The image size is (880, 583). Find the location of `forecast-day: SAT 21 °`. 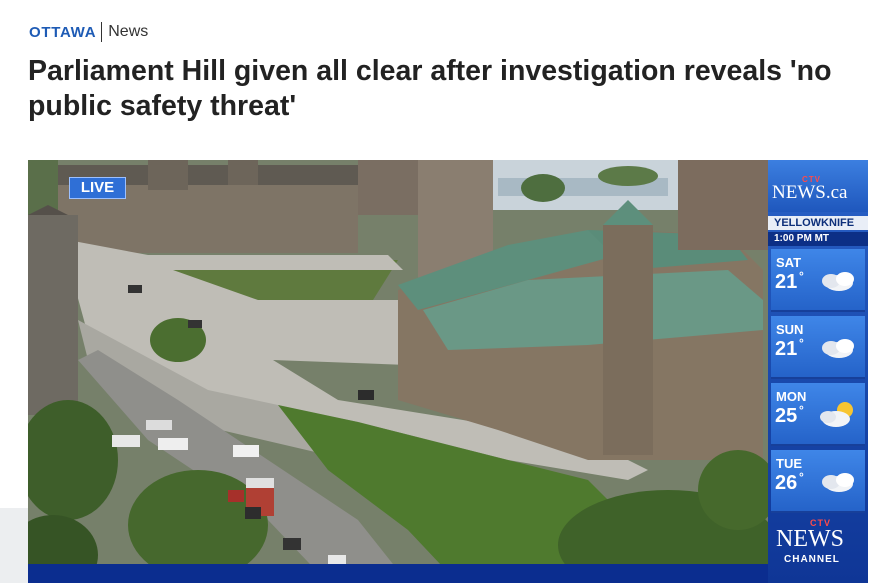

forecast-day: SAT 21 ° is located at coordinates (818, 280).